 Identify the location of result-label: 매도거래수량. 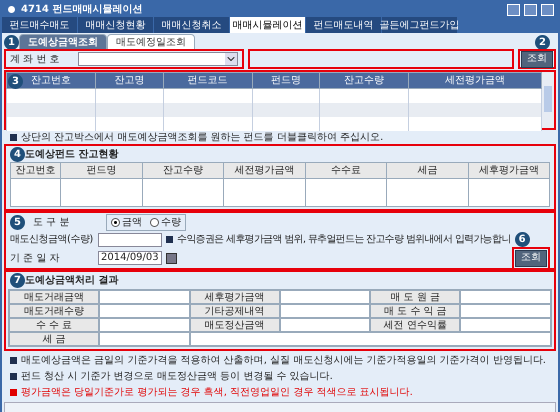
(54, 311).